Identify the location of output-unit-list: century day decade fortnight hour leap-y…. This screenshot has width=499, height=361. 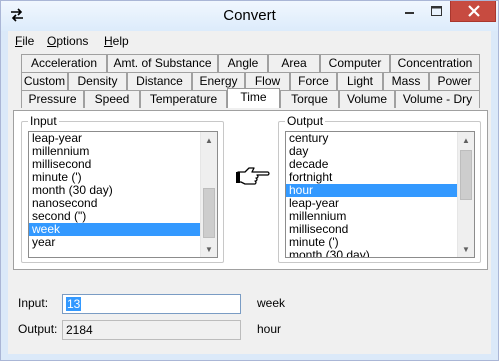
(380, 194).